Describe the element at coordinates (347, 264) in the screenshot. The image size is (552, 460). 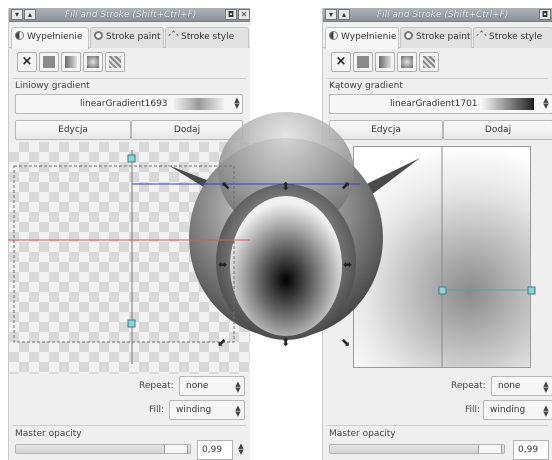
I see `resize-arrow-e-icon: ⬌` at that location.